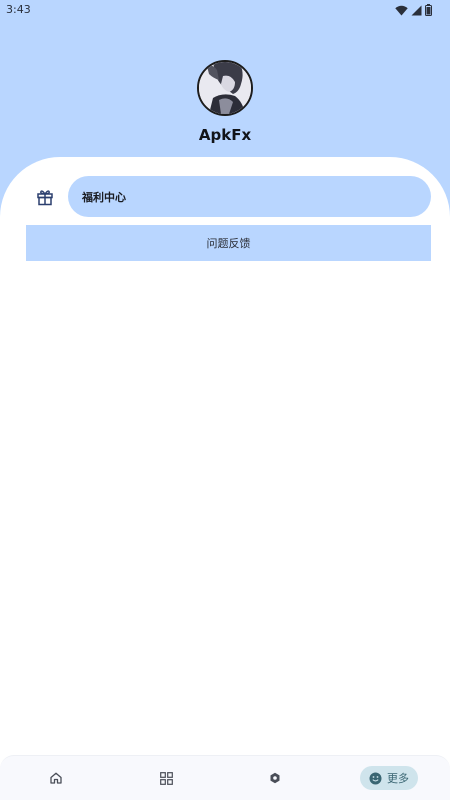  I want to click on feedback-button: 问题反馈, so click(228, 243).